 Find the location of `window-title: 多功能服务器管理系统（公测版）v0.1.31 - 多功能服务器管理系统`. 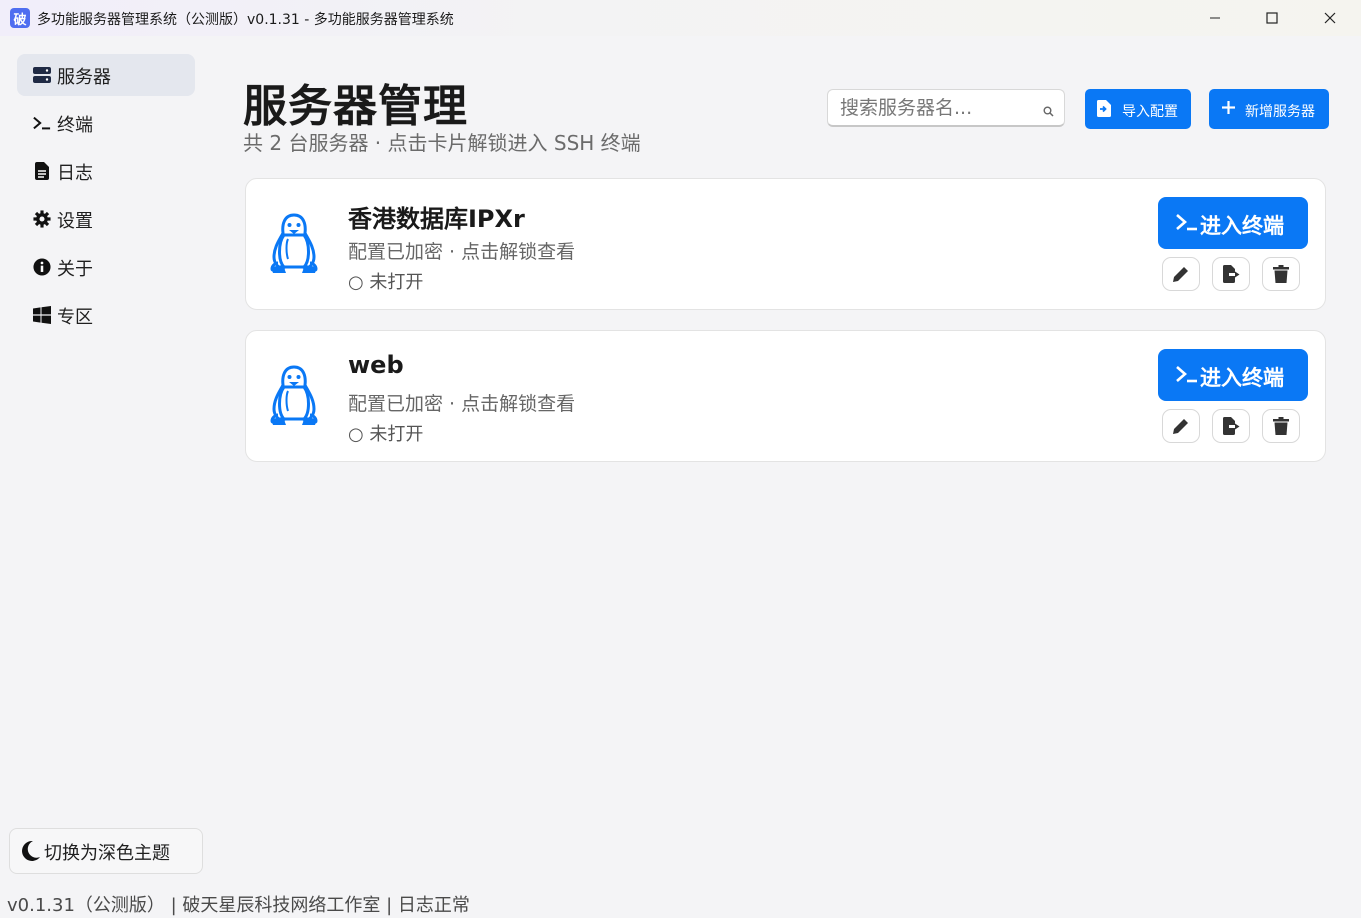

window-title: 多功能服务器管理系统（公测版）v0.1.31 - 多功能服务器管理系统 is located at coordinates (245, 20).